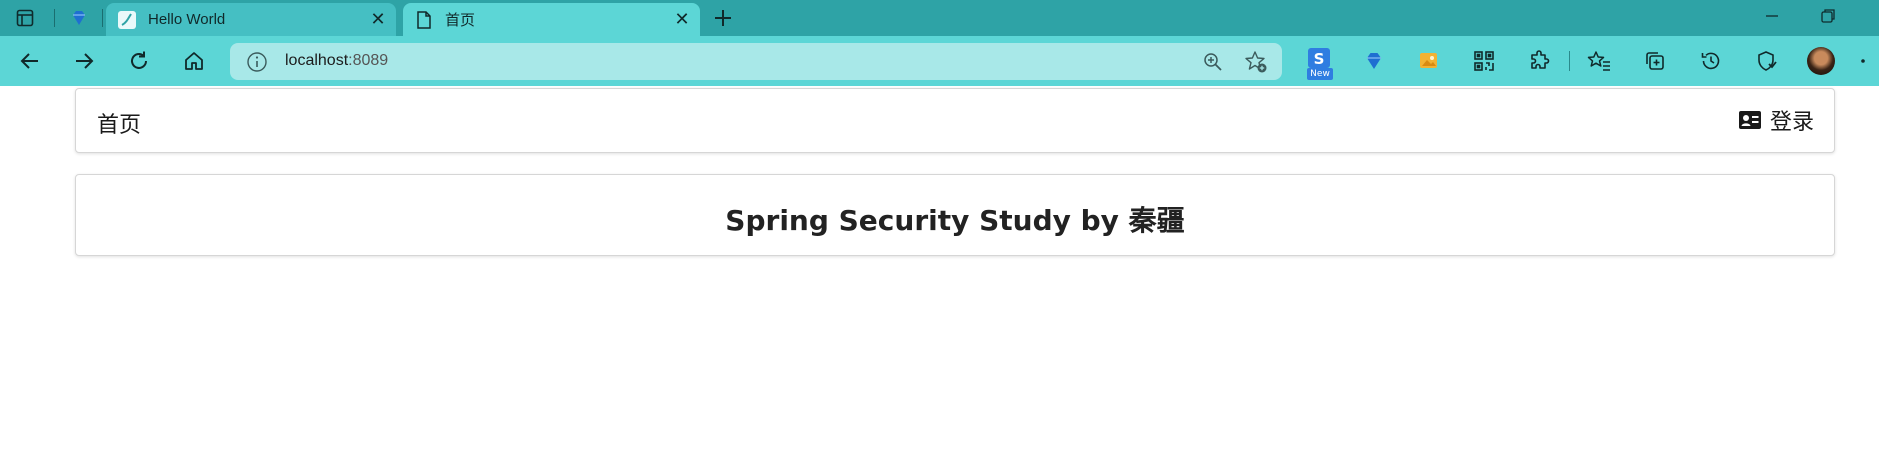 The width and height of the screenshot is (1879, 469). What do you see at coordinates (1828, 16) in the screenshot?
I see `restore-icon` at bounding box center [1828, 16].